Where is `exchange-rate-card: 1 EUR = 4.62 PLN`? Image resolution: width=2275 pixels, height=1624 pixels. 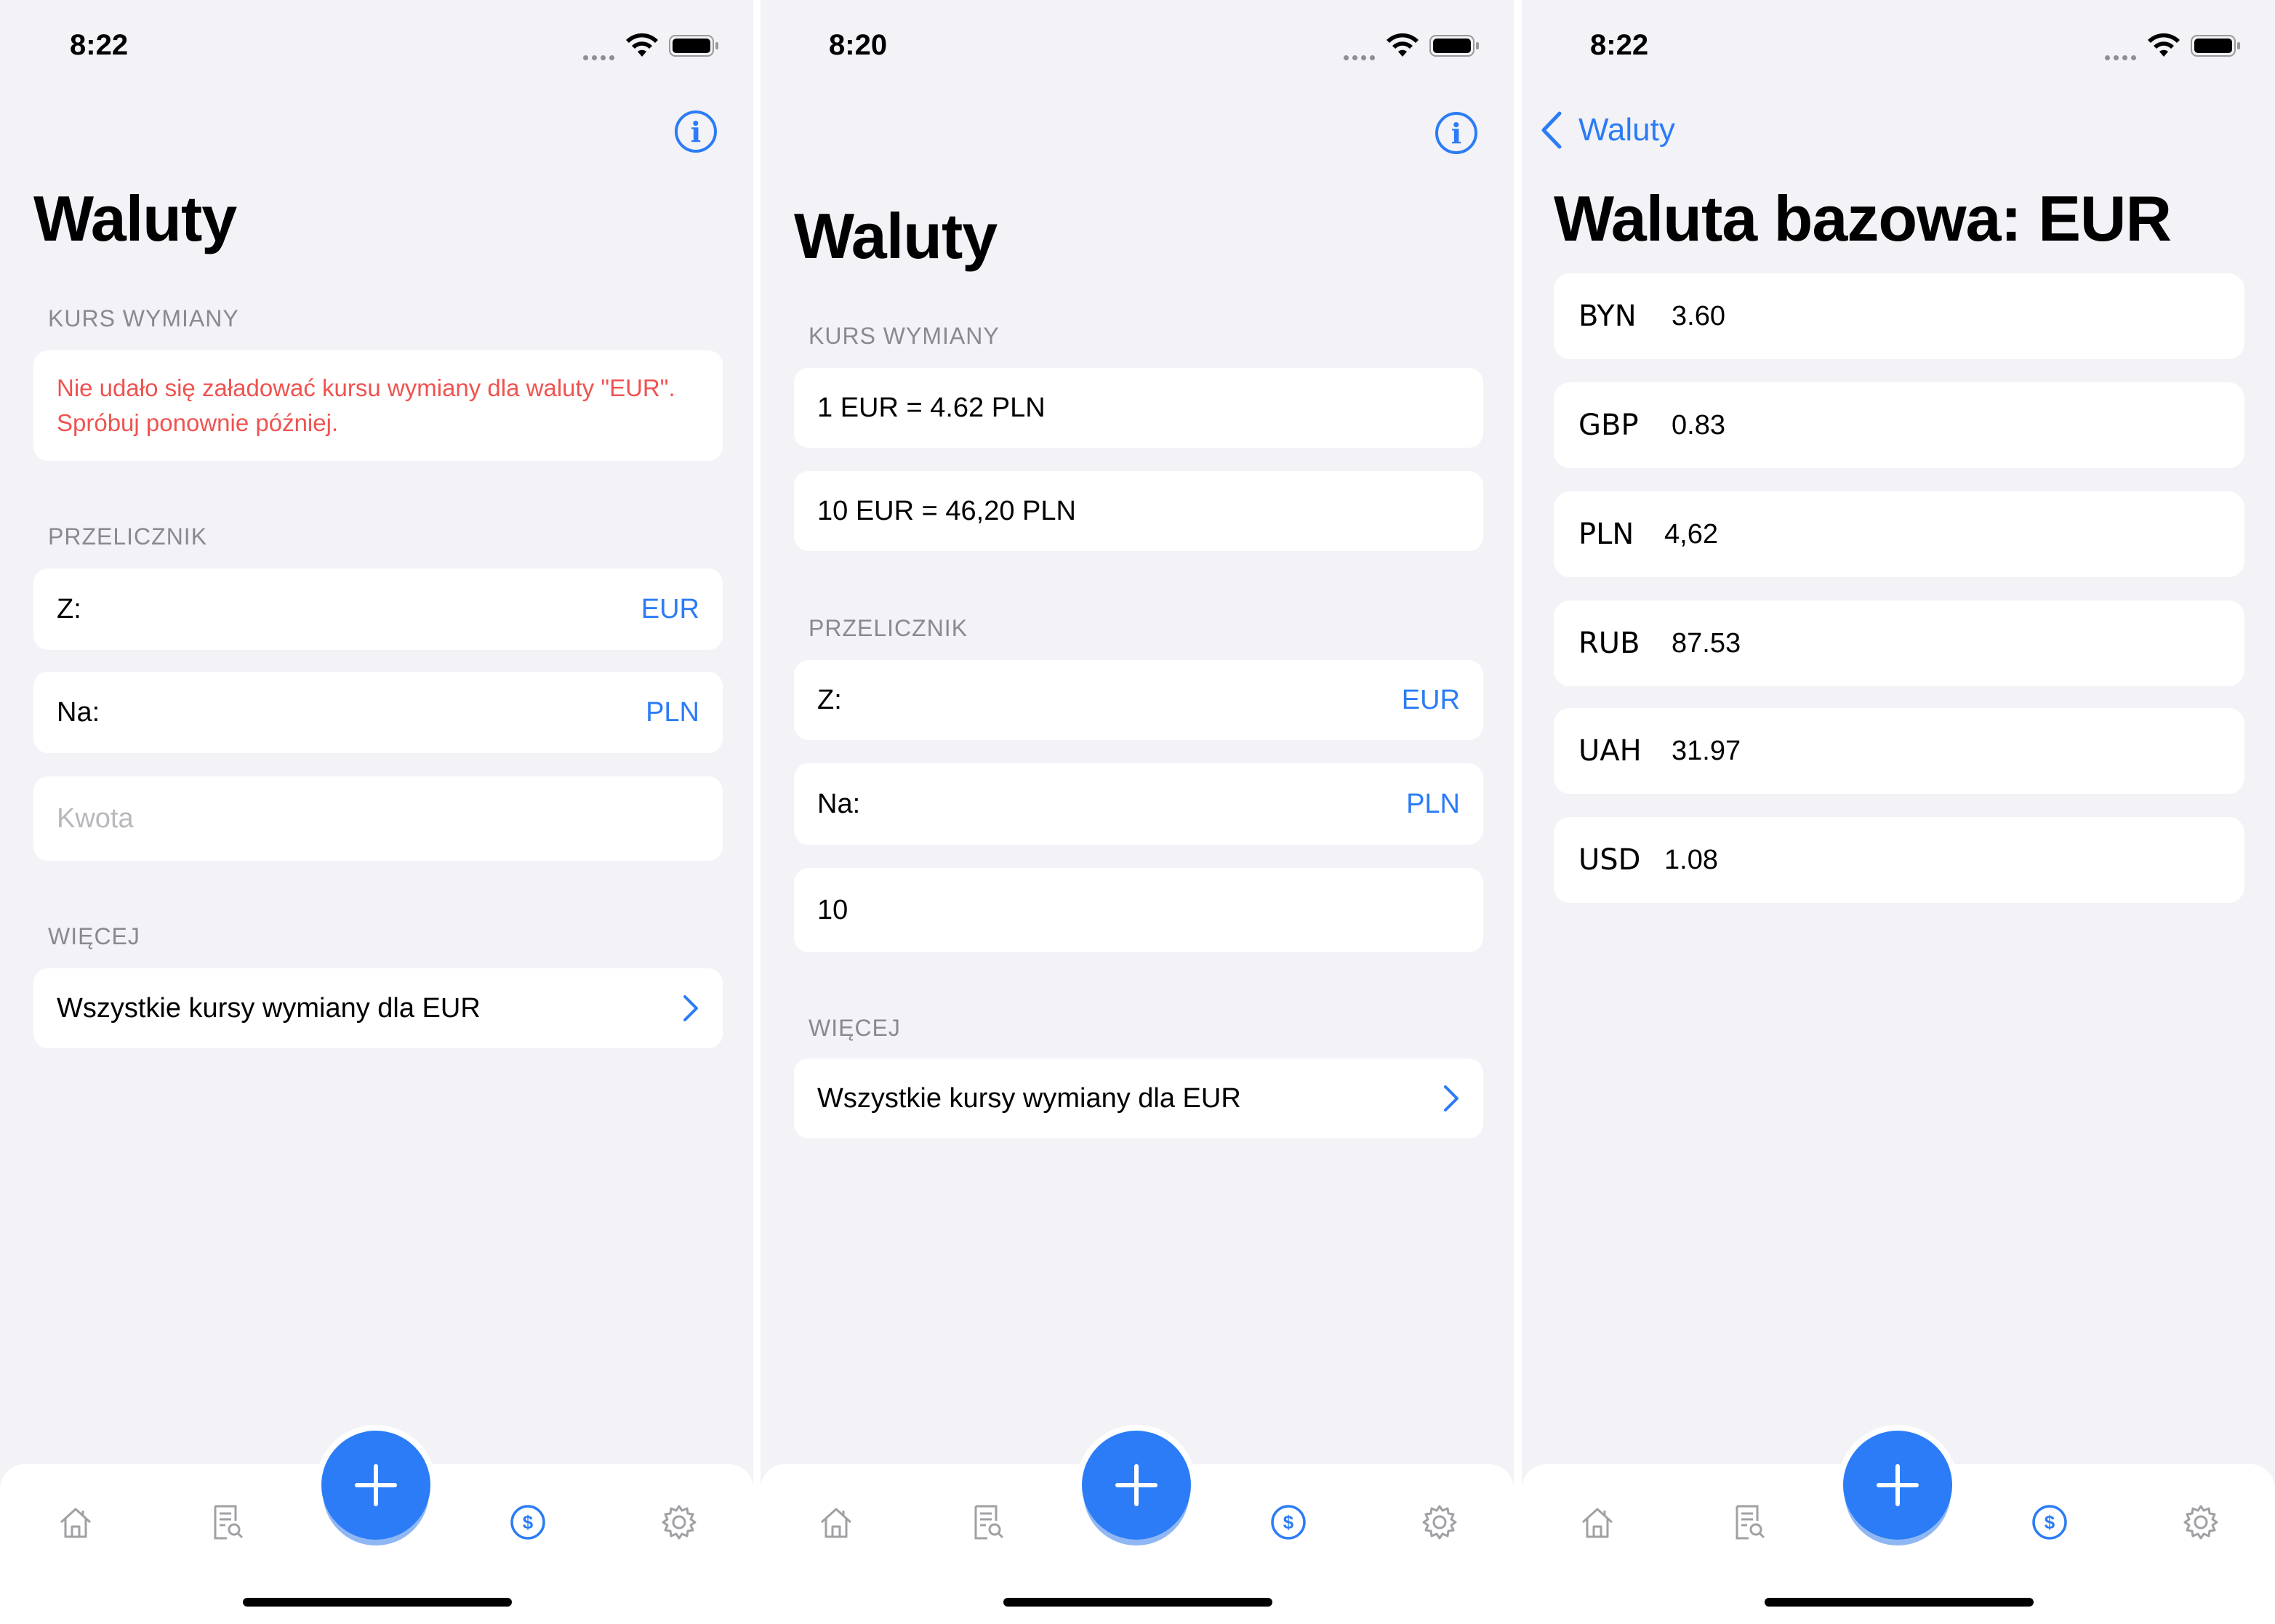 exchange-rate-card: 1 EUR = 4.62 PLN is located at coordinates (1138, 408).